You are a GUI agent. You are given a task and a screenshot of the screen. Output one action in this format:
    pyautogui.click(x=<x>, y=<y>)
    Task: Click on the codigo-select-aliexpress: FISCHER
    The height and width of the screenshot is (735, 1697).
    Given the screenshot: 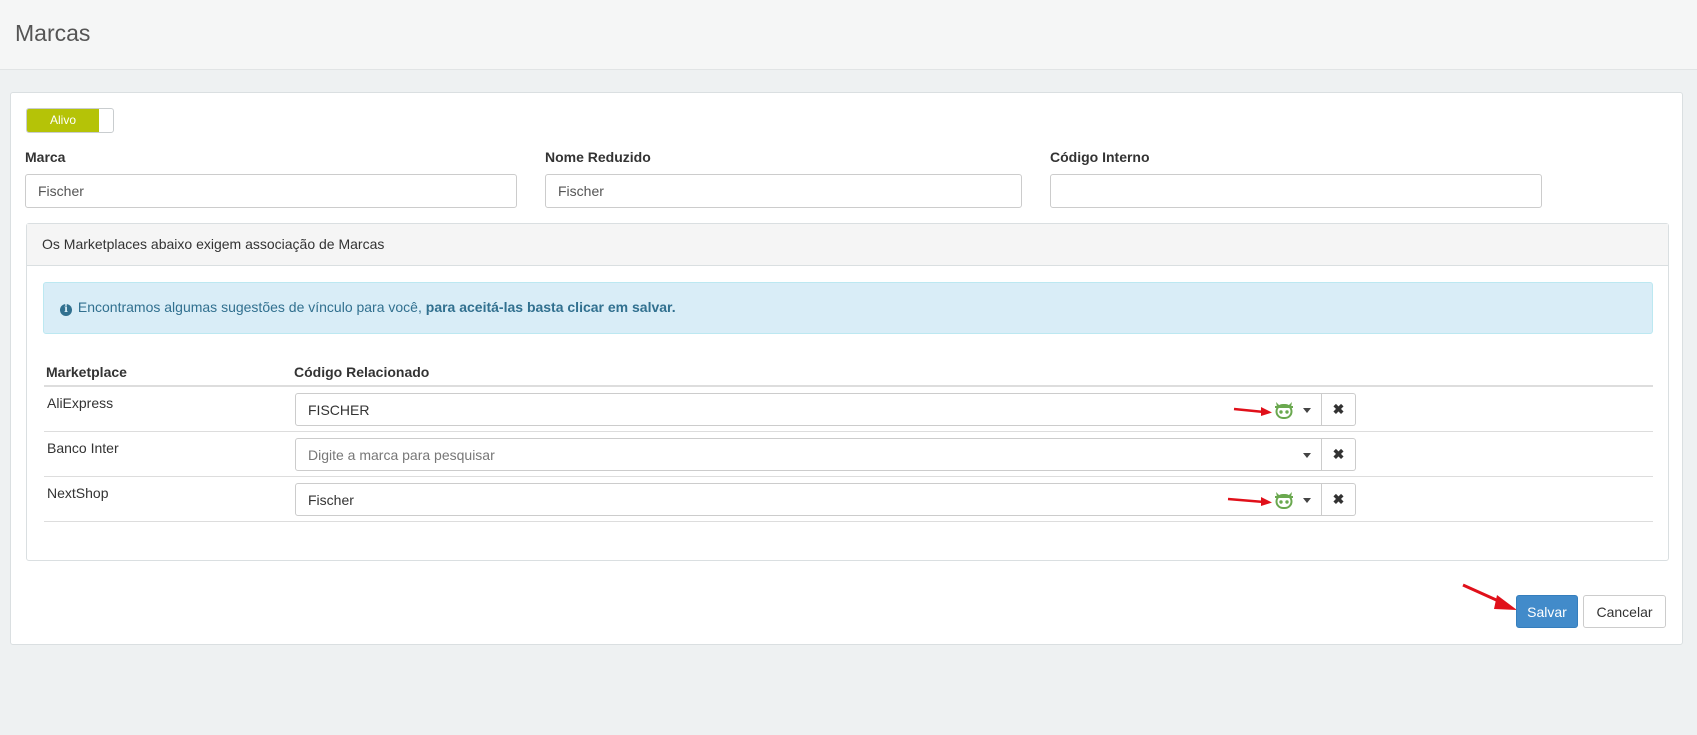 What is the action you would take?
    pyautogui.click(x=808, y=409)
    